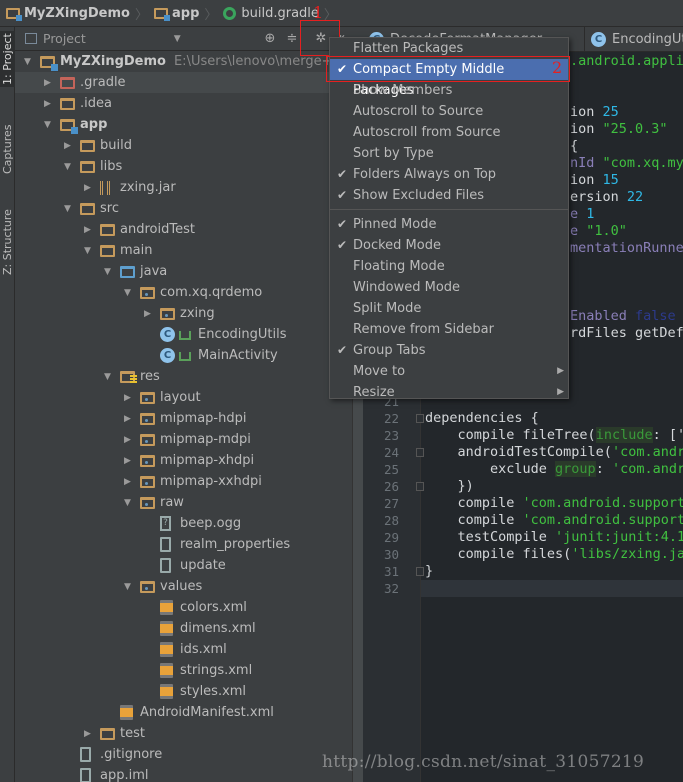  Describe the element at coordinates (183, 523) in the screenshot. I see `tree-item: ? beep.ogg` at that location.